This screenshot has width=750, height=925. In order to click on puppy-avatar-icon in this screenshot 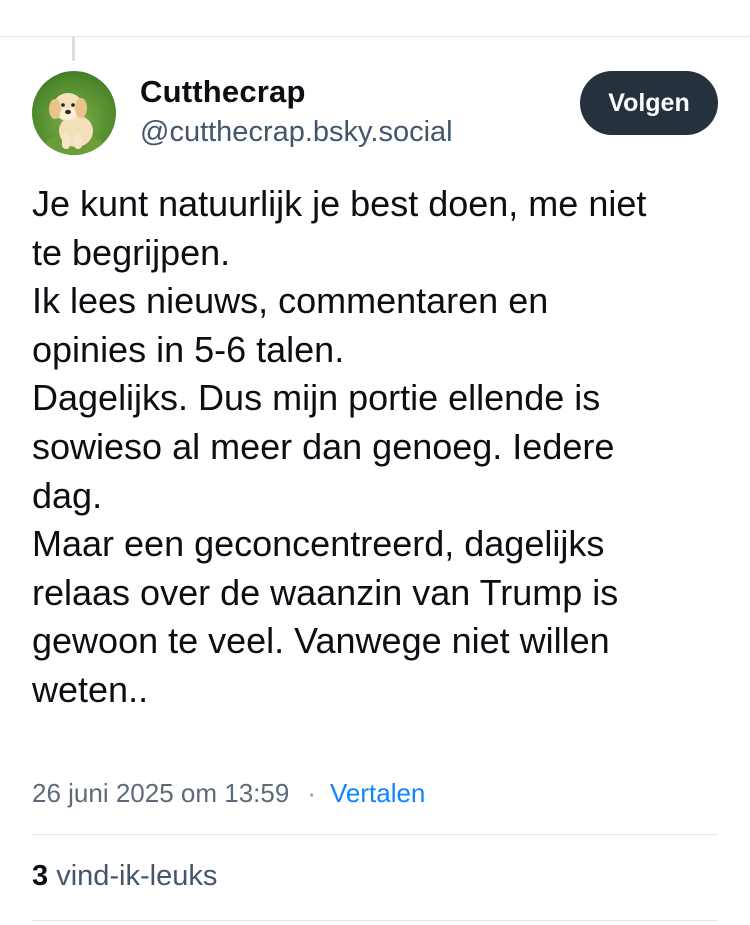, I will do `click(74, 113)`.